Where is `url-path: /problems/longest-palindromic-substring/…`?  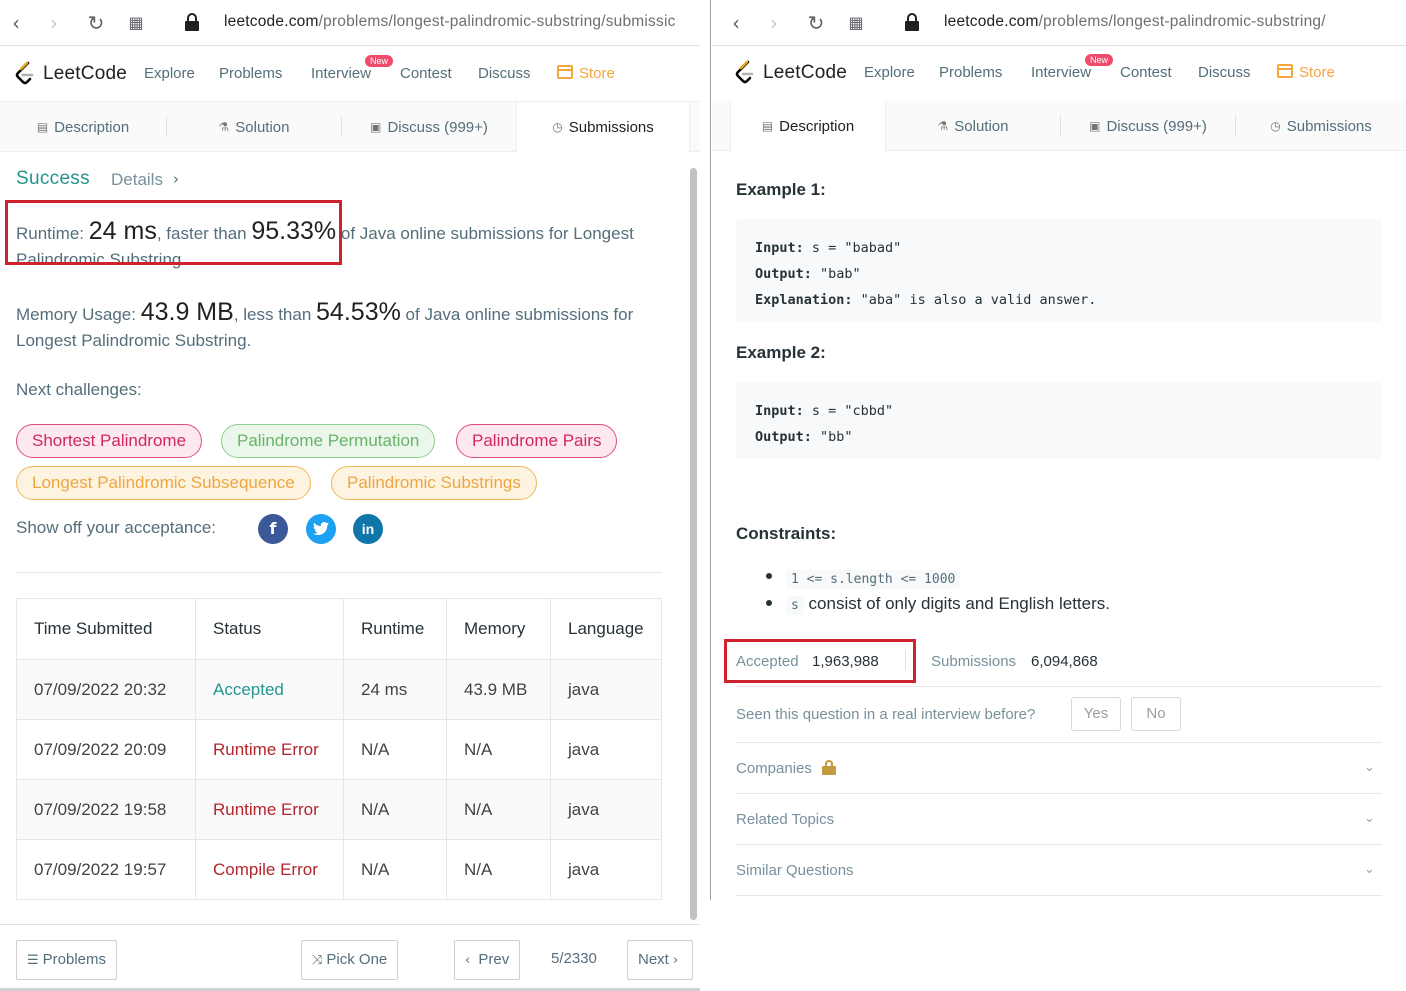
url-path: /problems/longest-palindromic-substring/… is located at coordinates (497, 21).